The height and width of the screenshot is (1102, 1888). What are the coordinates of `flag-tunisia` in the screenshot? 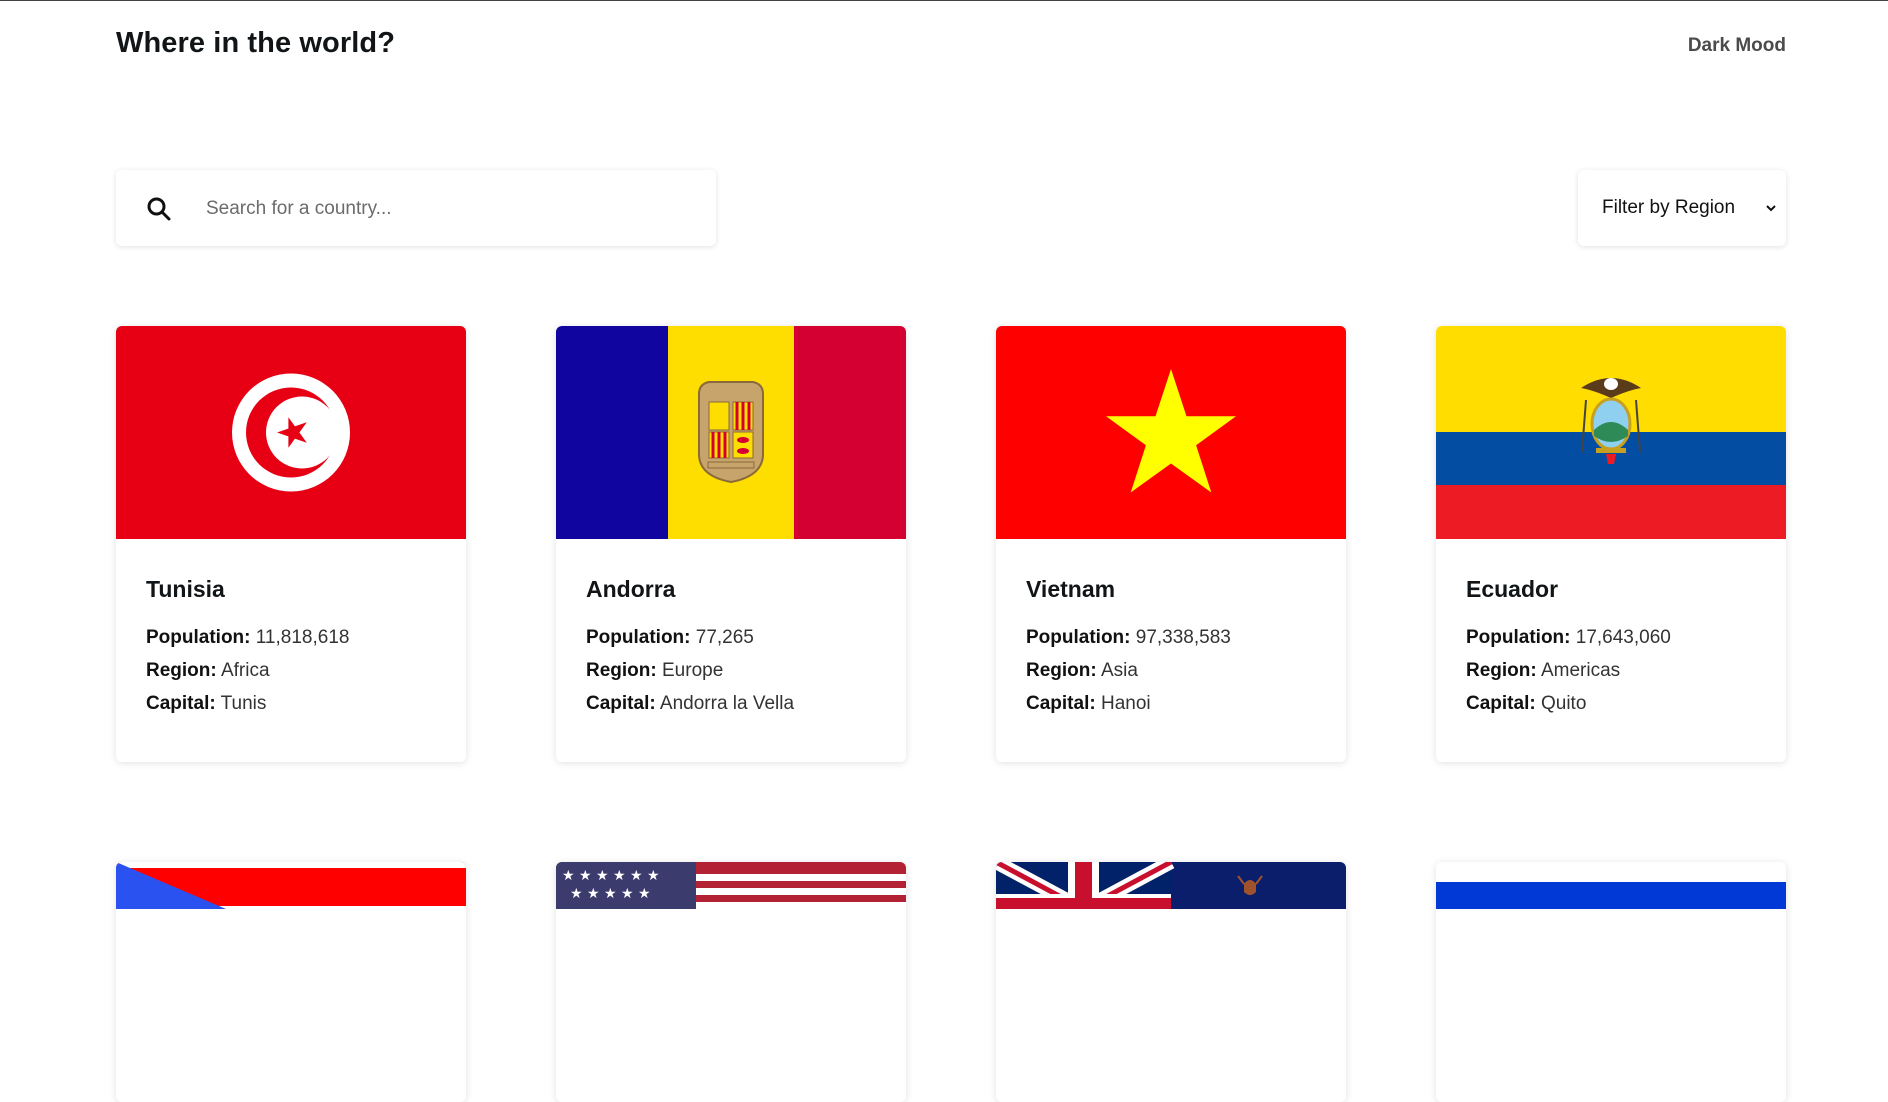 It's located at (291, 432).